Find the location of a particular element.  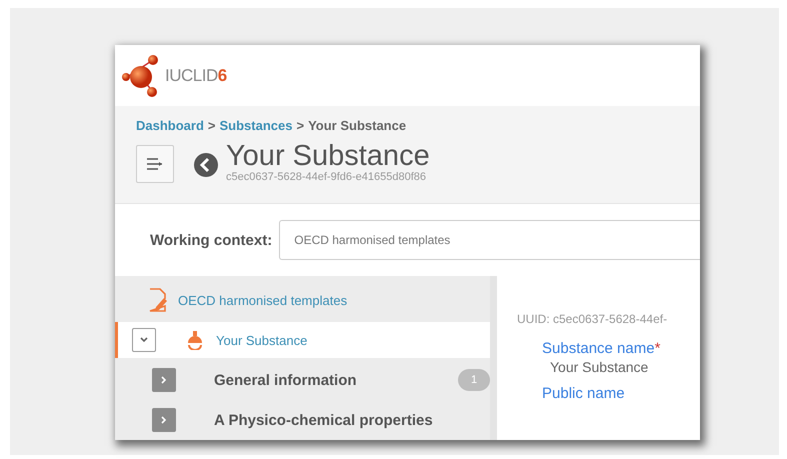

tree-item-label: OECD harmonised templates is located at coordinates (263, 300).